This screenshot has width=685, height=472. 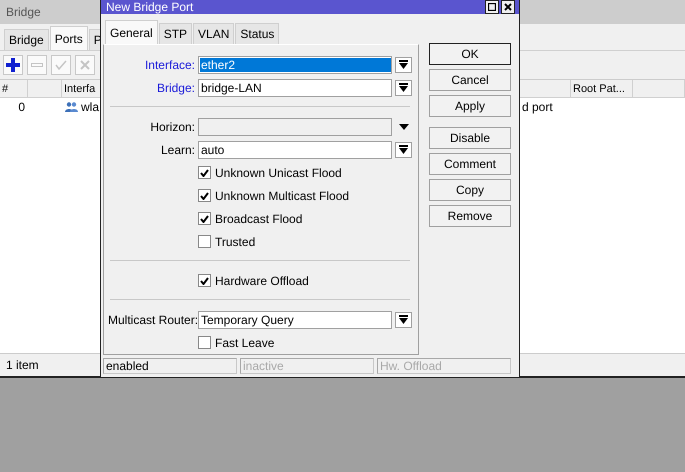 I want to click on field-label: Interface:, so click(x=169, y=65).